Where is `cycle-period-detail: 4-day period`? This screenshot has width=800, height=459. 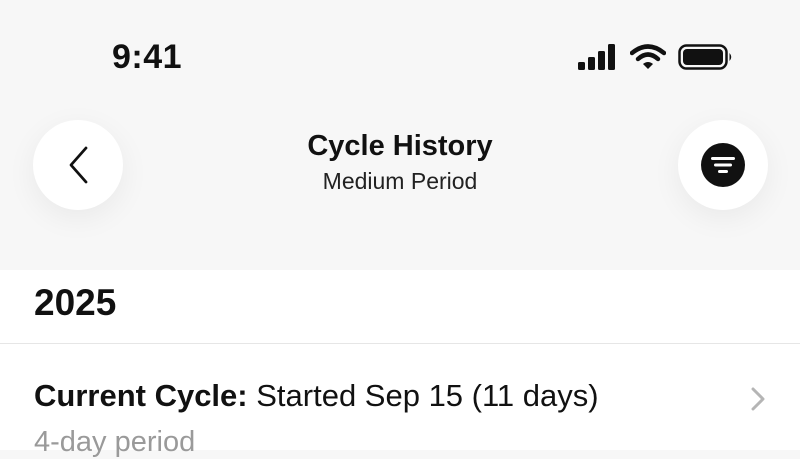 cycle-period-detail: 4-day period is located at coordinates (115, 442).